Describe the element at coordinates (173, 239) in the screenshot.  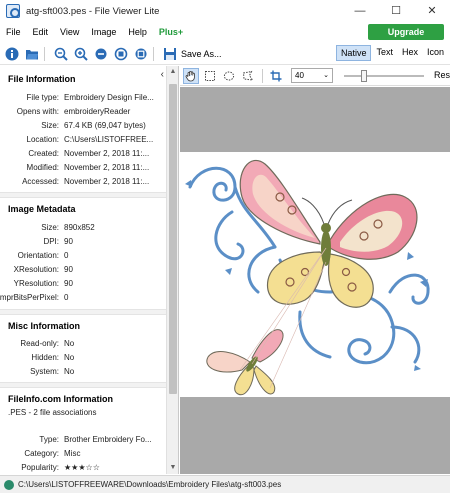
I see `scroll-thumb` at that location.